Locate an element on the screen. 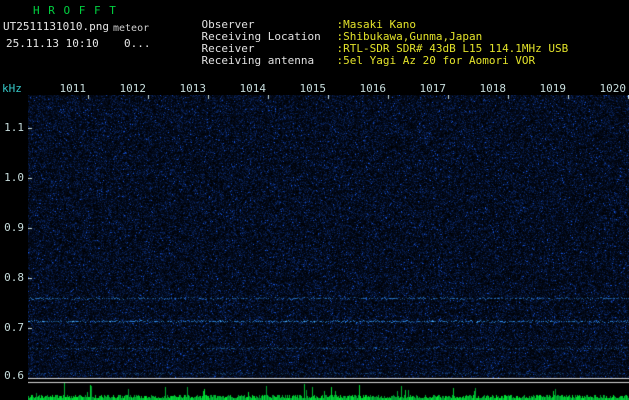  x-tick-label: 1011 is located at coordinates (73, 88).